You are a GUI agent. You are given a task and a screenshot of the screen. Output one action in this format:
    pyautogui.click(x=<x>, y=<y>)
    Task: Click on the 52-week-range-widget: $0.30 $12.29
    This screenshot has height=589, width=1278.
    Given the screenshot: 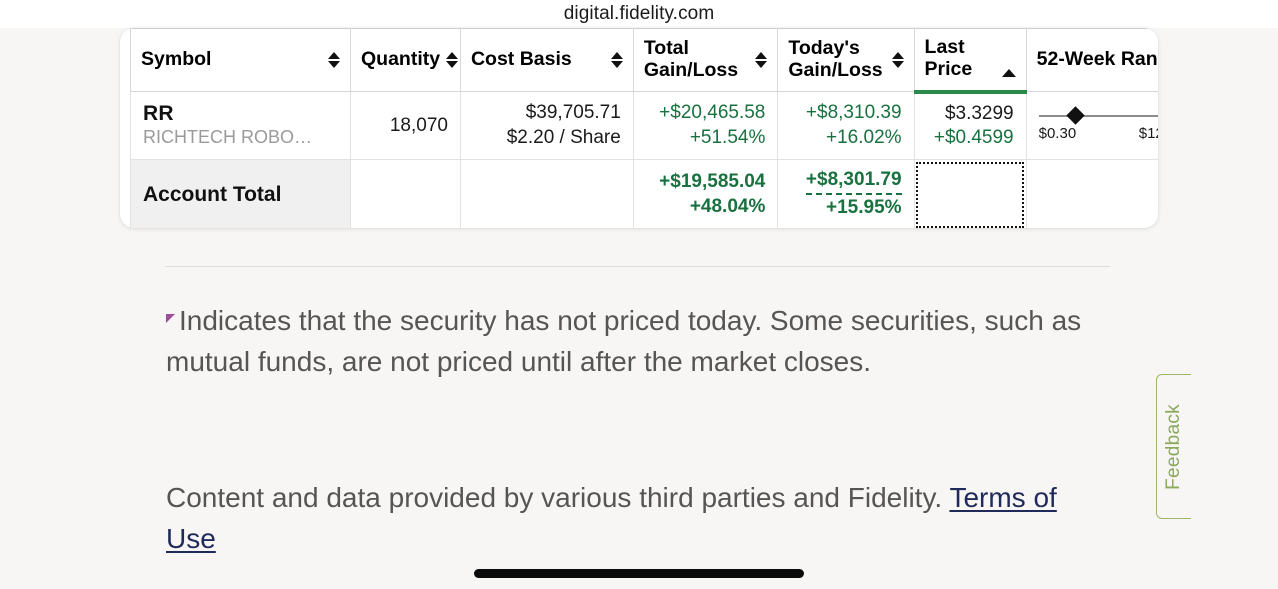 What is the action you would take?
    pyautogui.click(x=1098, y=124)
    